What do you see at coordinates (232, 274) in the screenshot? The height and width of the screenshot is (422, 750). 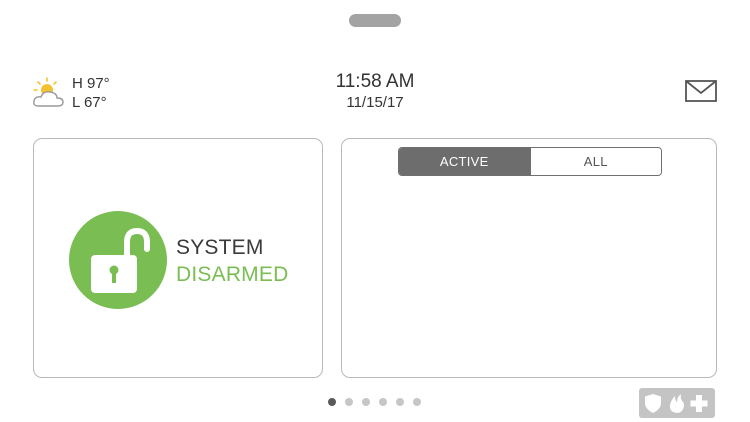 I see `status-line-disarmed: DISARMED` at bounding box center [232, 274].